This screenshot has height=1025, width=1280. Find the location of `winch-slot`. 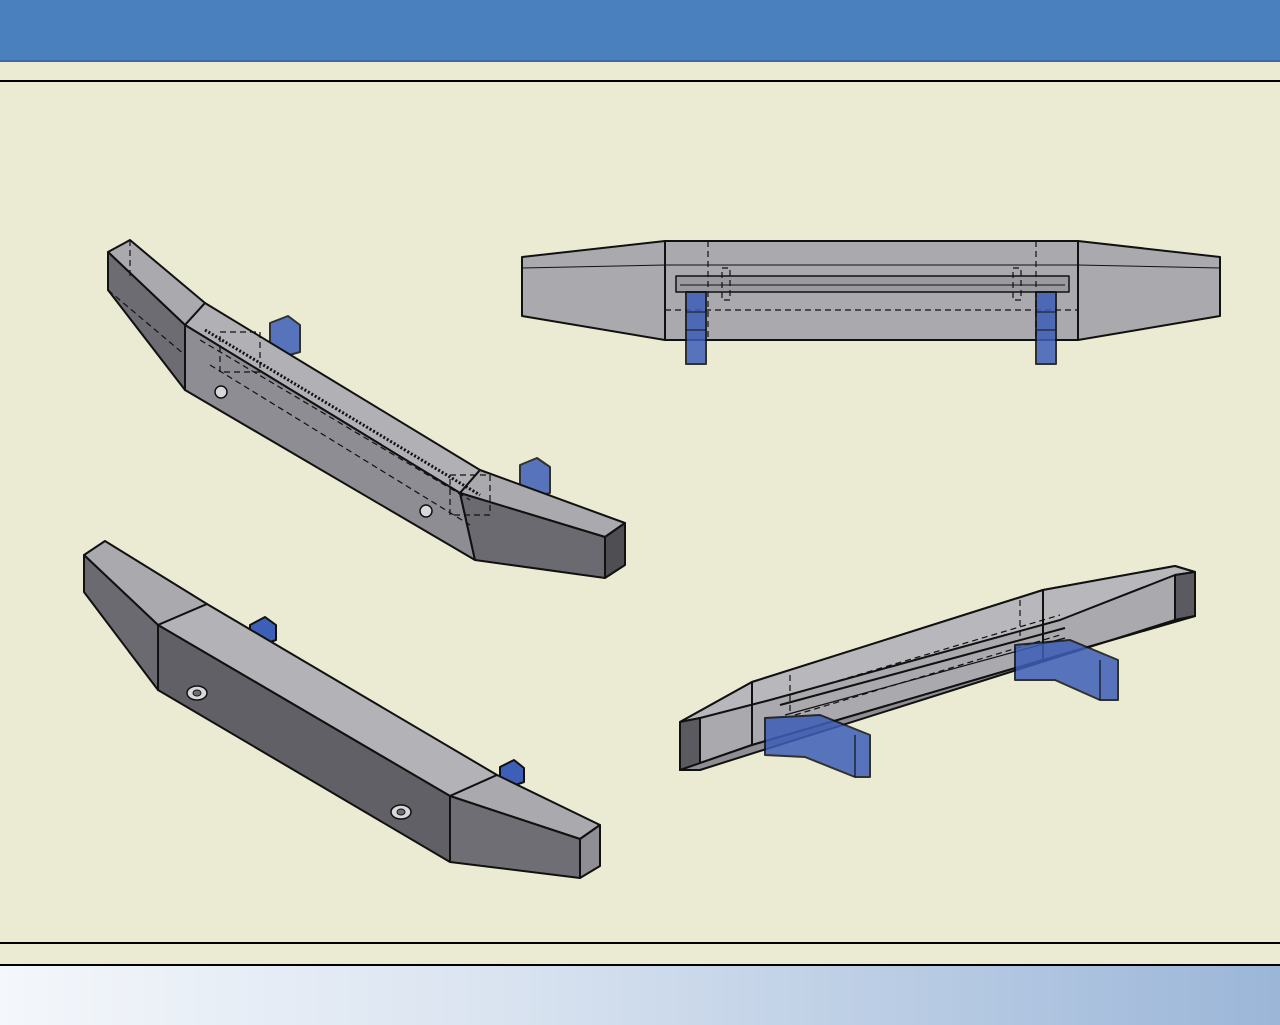

winch-slot is located at coordinates (872, 284).